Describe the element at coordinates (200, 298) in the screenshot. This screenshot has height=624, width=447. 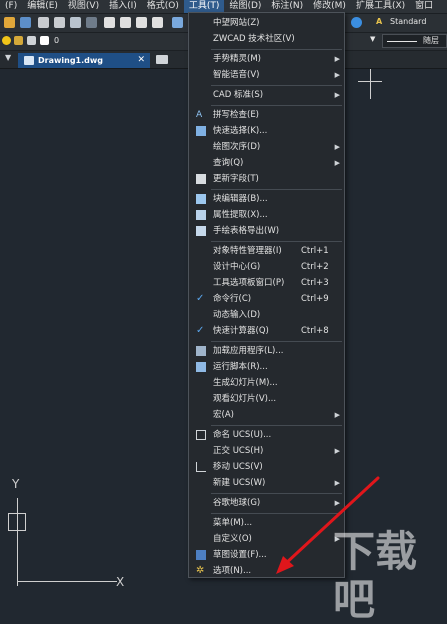
I see `checkmark-icon: ✓` at that location.